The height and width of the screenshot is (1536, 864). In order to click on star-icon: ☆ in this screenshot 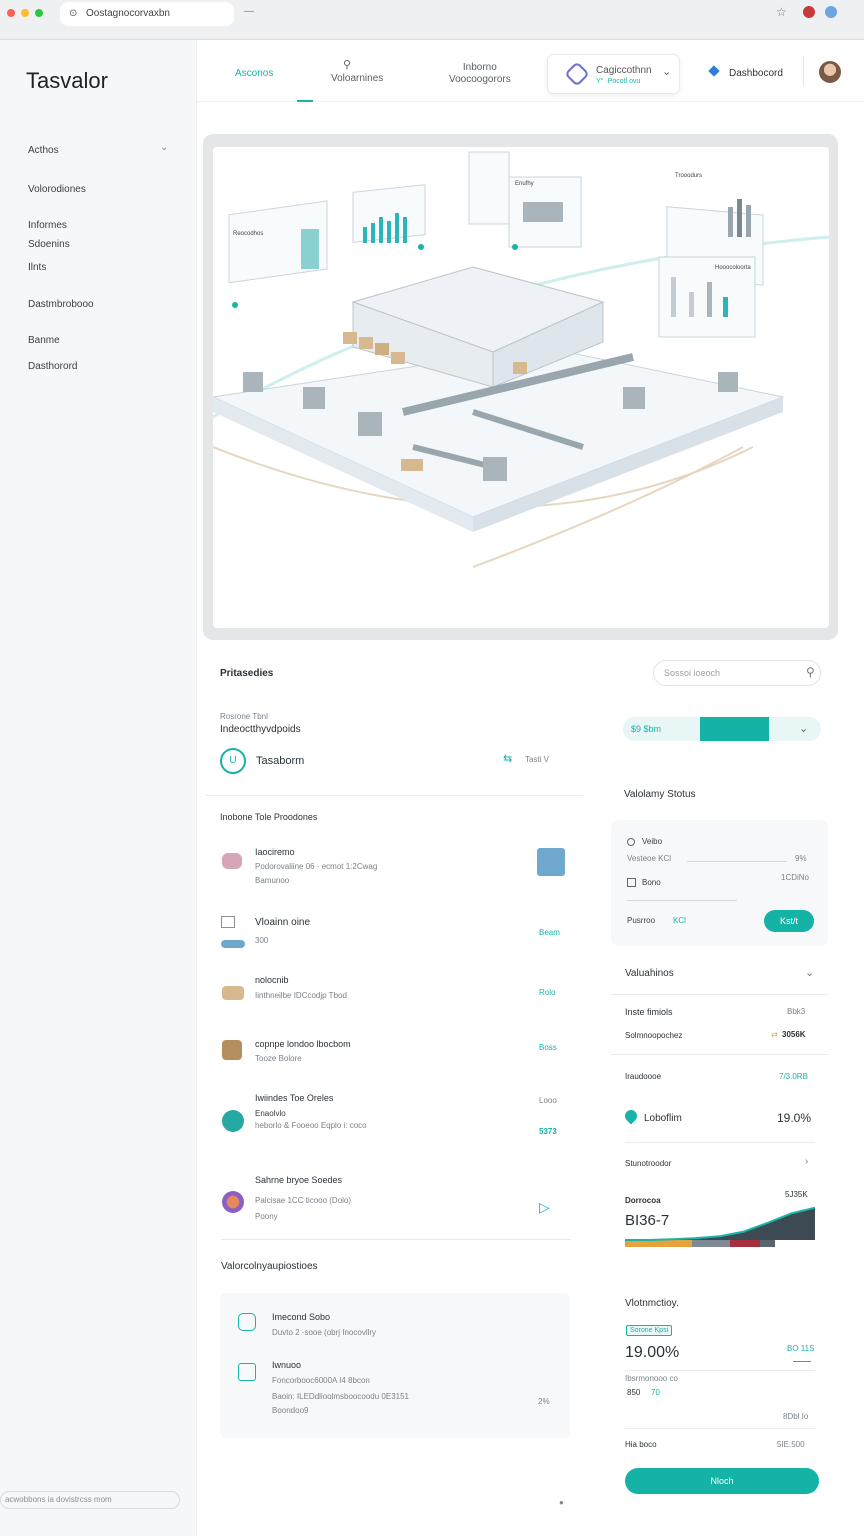, I will do `click(781, 12)`.